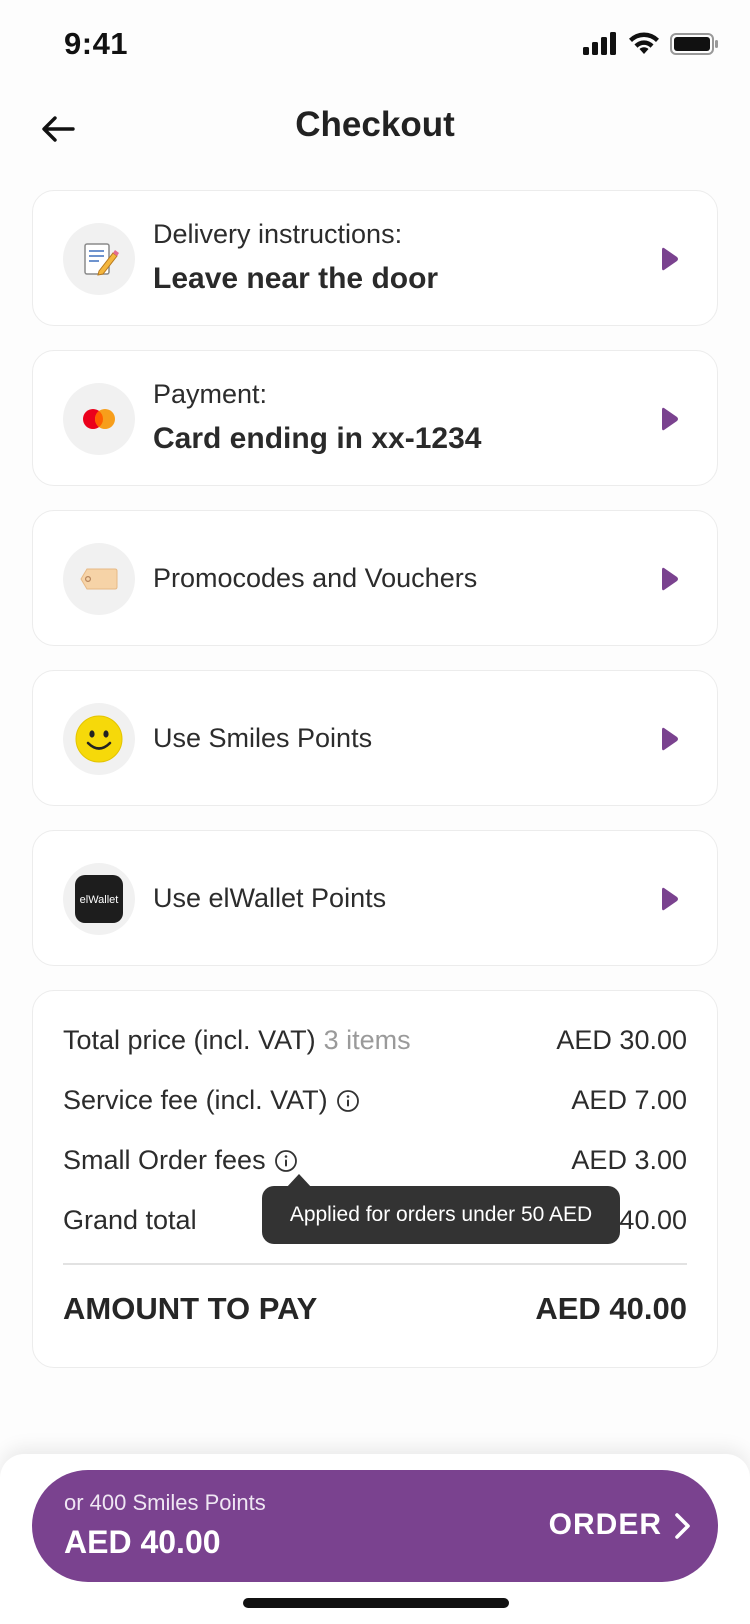 This screenshot has width=750, height=1624. I want to click on small-order-row: Small Order fees AED 3.00, so click(375, 1163).